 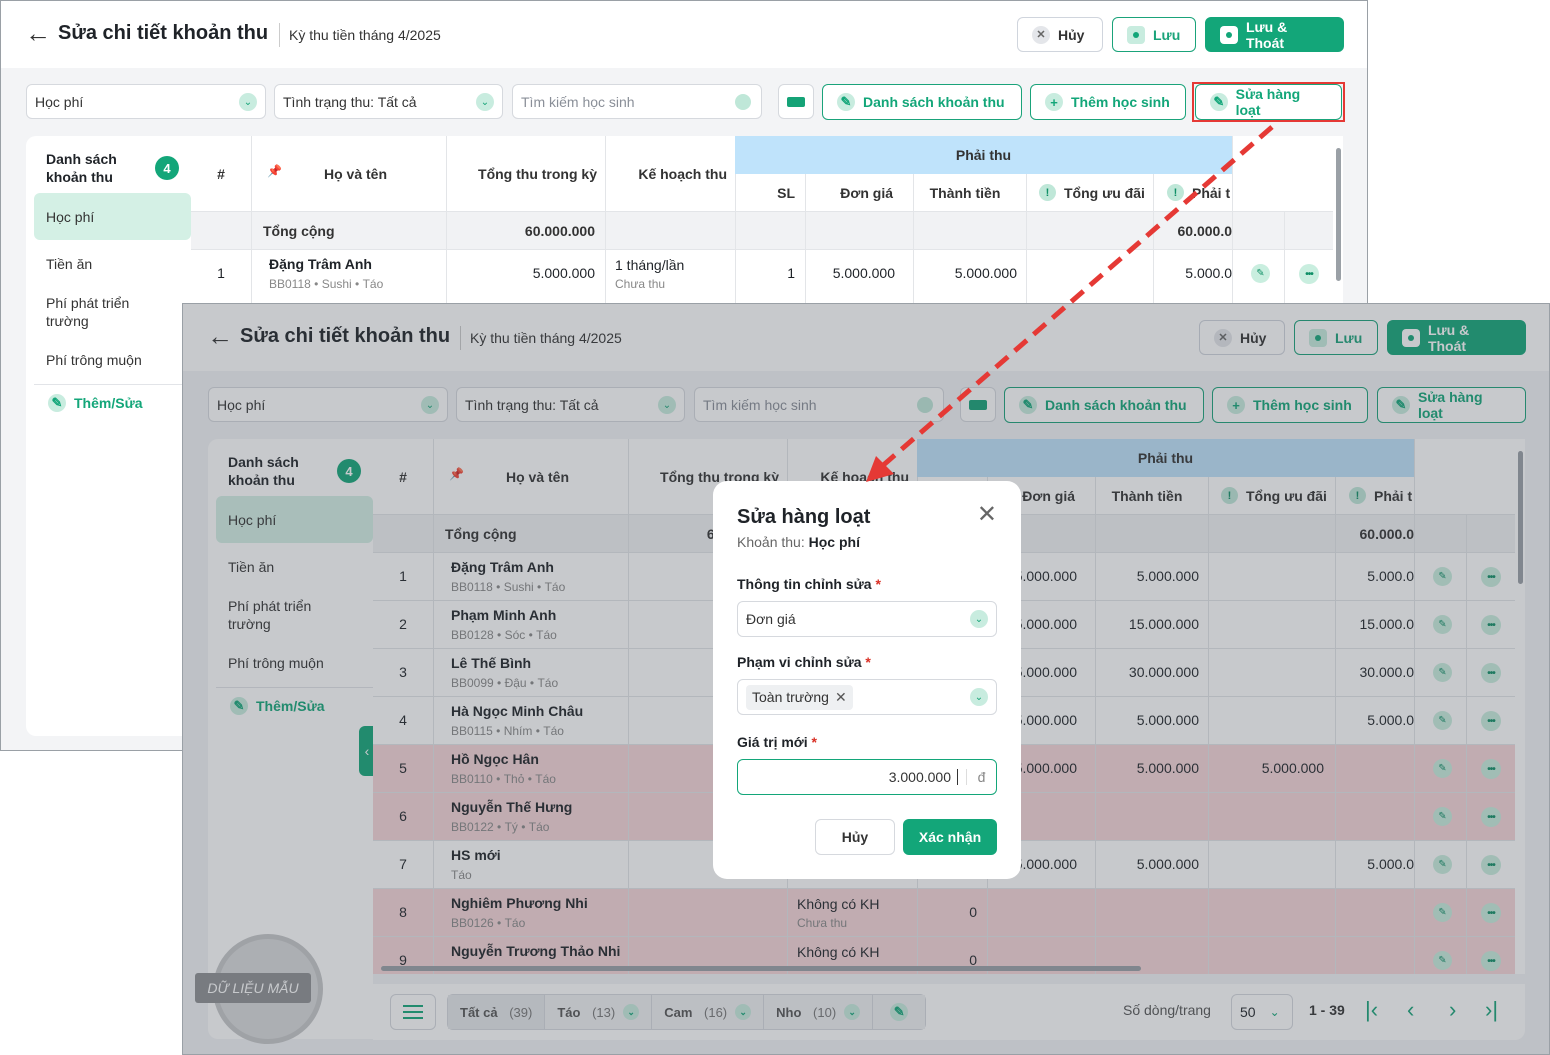 I want to click on guide-arrow, so click(x=1070, y=303).